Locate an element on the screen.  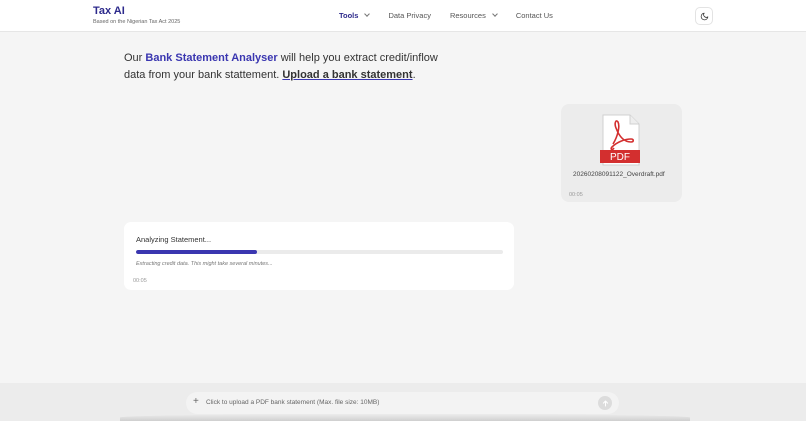
main-nav: Tools Data Privacy Resources Contact Us is located at coordinates (455, 15).